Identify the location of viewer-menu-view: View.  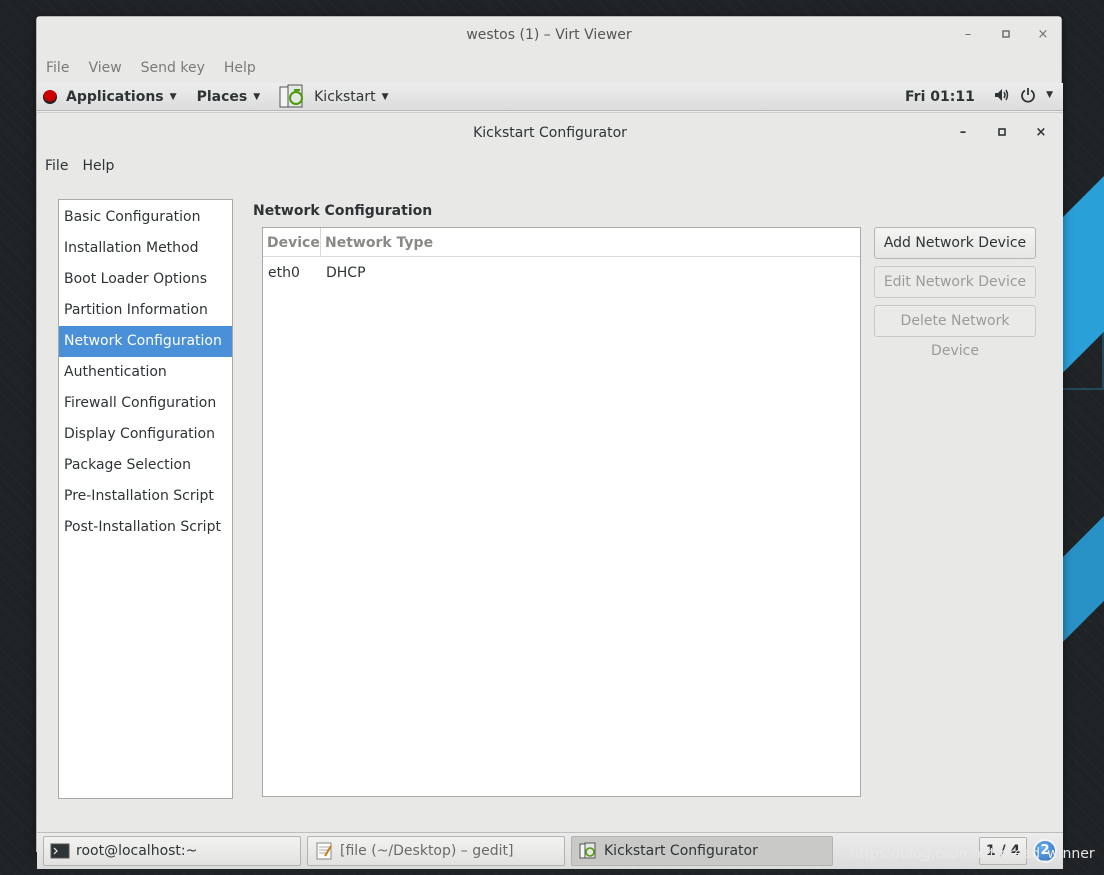
(104, 68).